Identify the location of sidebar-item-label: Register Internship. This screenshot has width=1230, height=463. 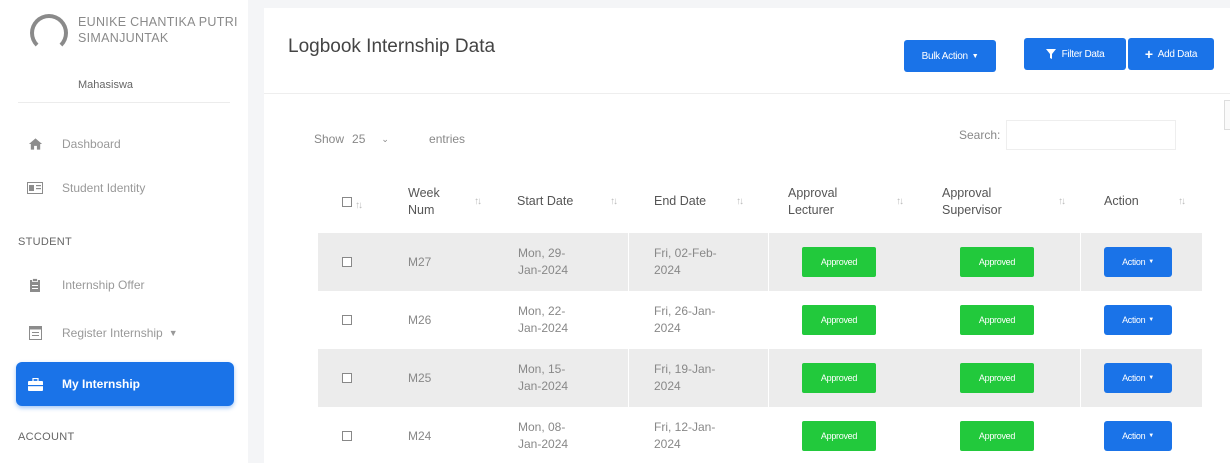
(112, 333).